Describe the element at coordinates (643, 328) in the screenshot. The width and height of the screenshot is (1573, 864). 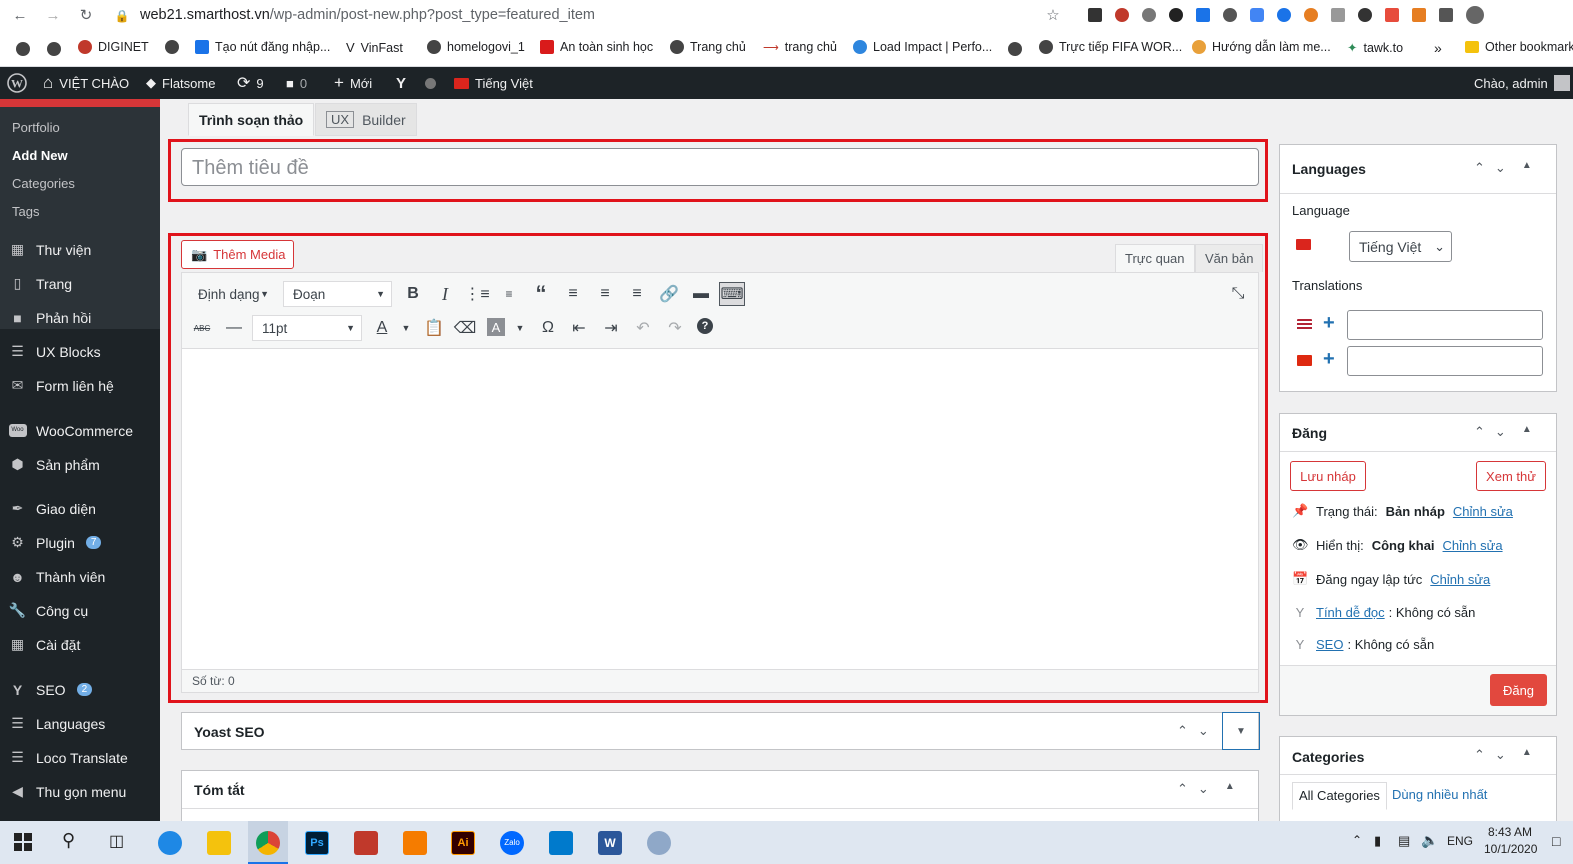
I see `undo-icon: ↶` at that location.